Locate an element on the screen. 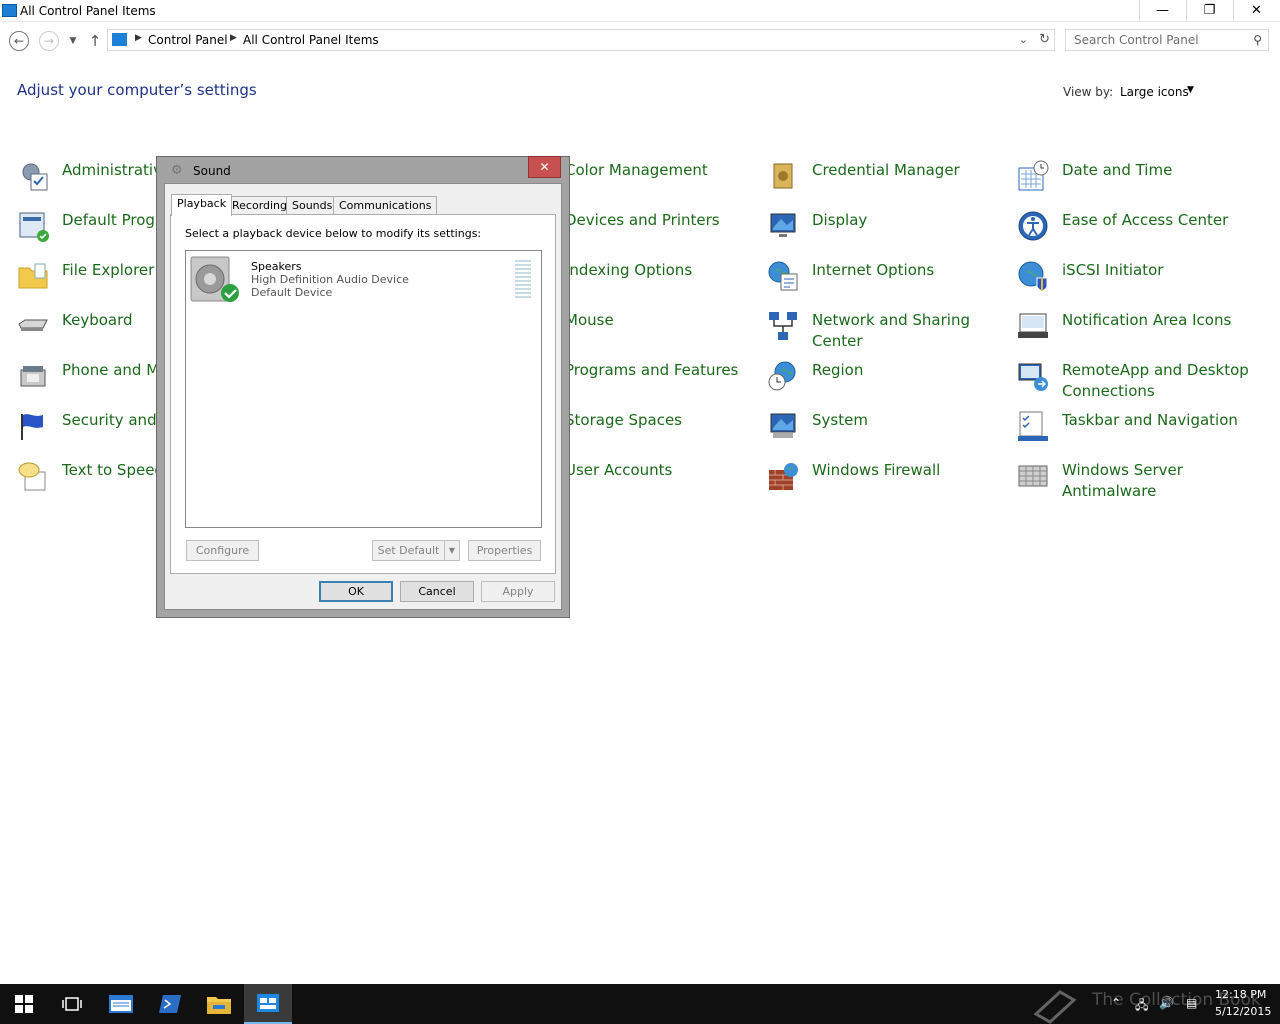 The image size is (1280, 1024). item-label: Devices and Printers is located at coordinates (665, 220).